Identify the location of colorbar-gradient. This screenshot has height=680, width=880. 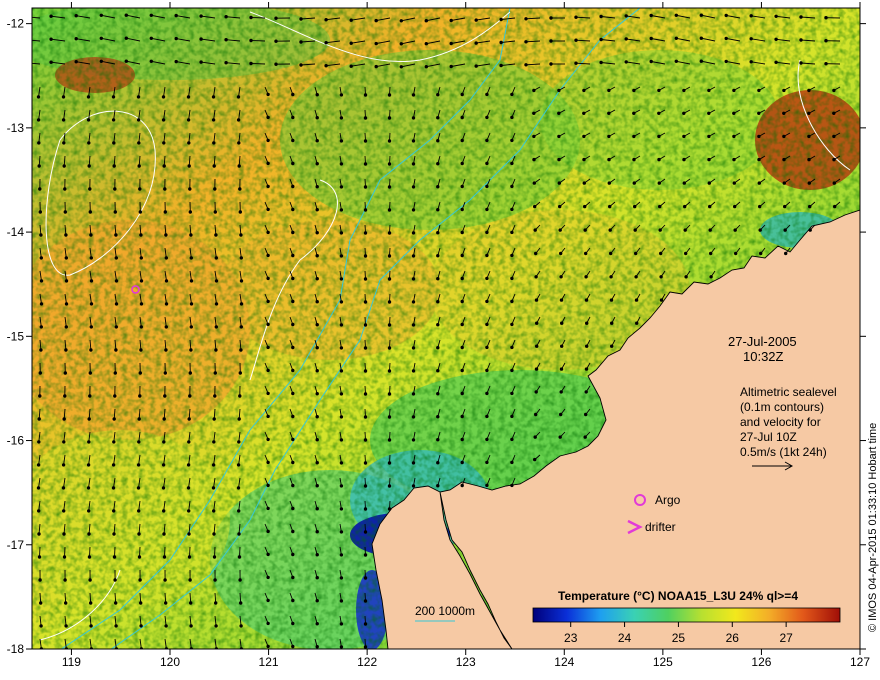
(686, 615).